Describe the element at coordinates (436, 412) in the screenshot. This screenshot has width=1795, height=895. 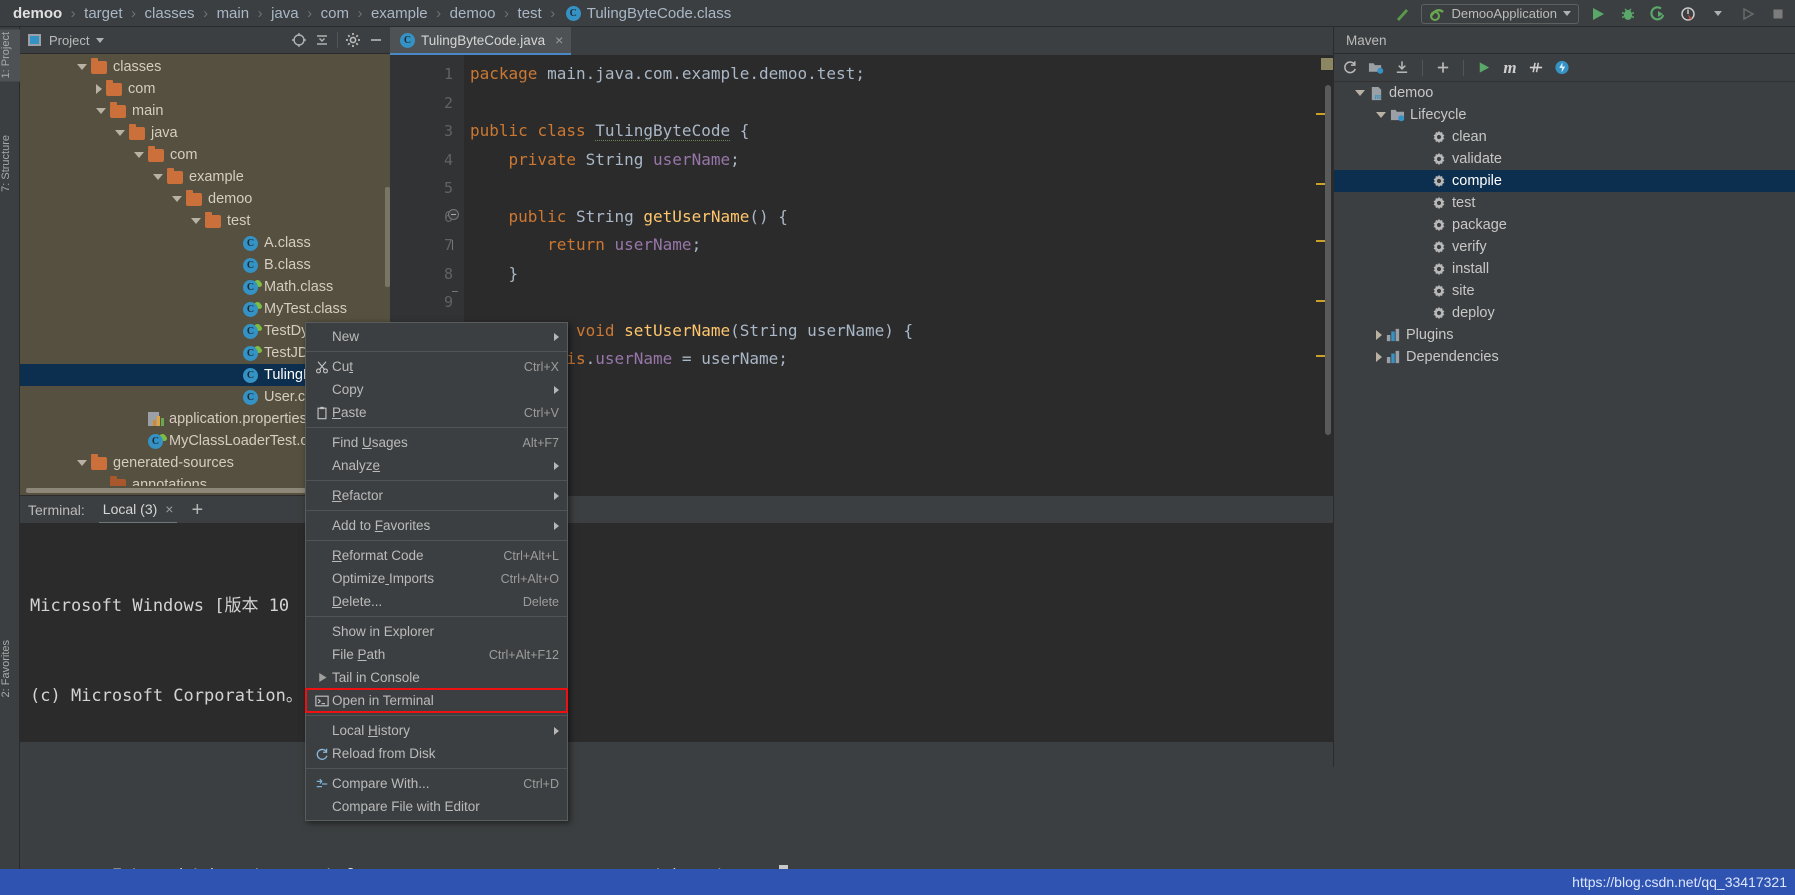
I see `menu-item-paste: Paste Ctrl+V` at that location.